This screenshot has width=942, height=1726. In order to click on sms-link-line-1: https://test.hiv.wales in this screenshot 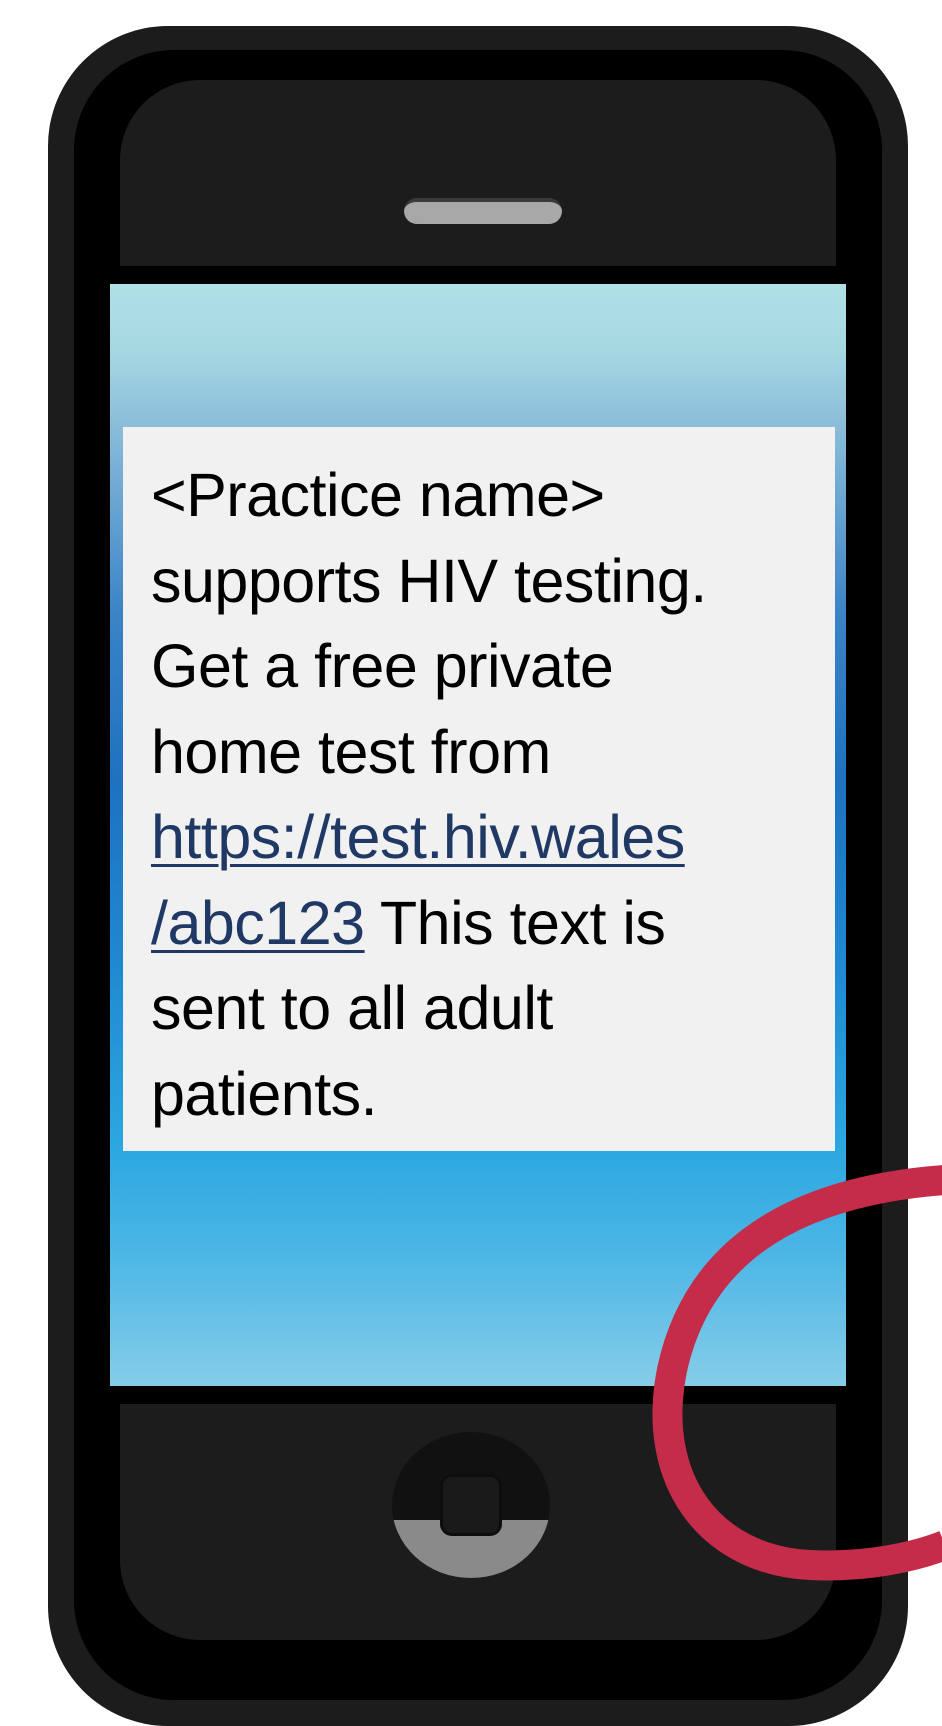, I will do `click(479, 838)`.